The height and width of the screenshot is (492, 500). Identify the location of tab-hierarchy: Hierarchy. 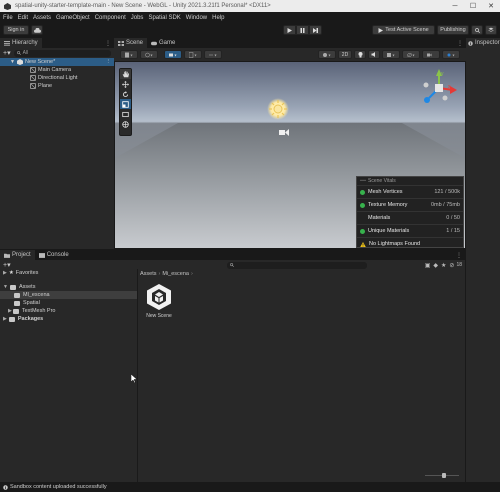
(21, 43).